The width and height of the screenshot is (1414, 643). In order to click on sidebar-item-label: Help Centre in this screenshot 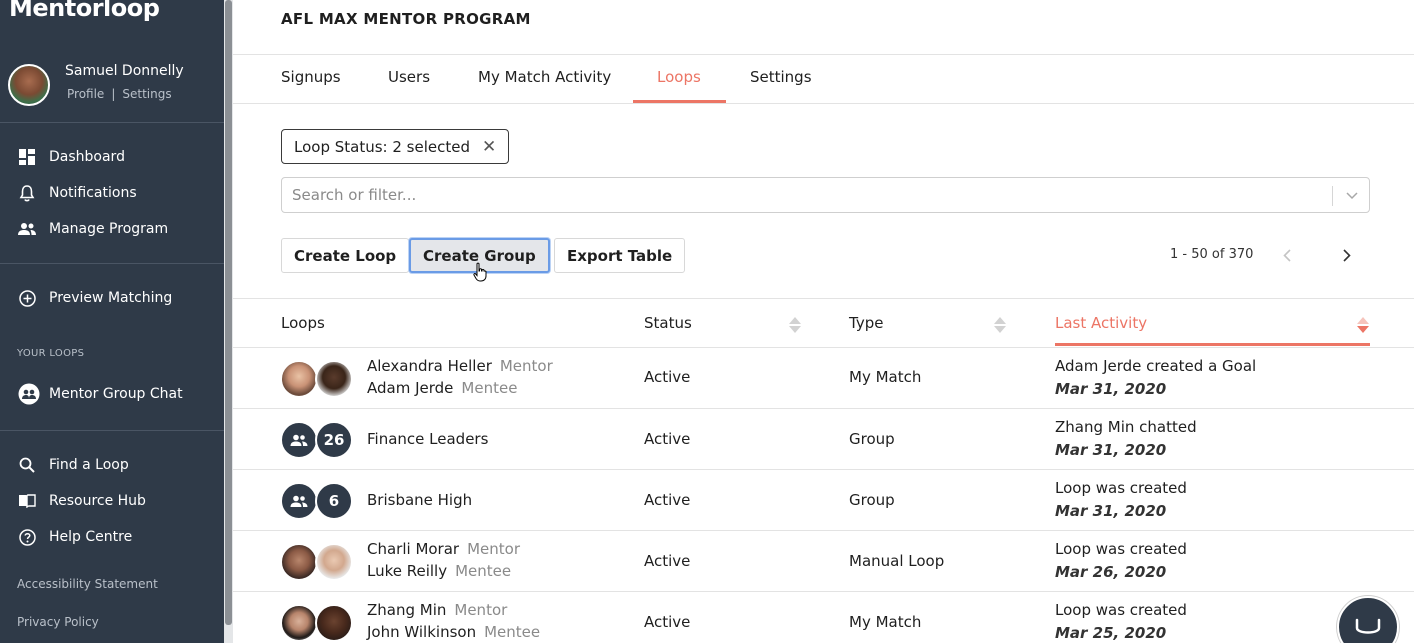, I will do `click(91, 537)`.